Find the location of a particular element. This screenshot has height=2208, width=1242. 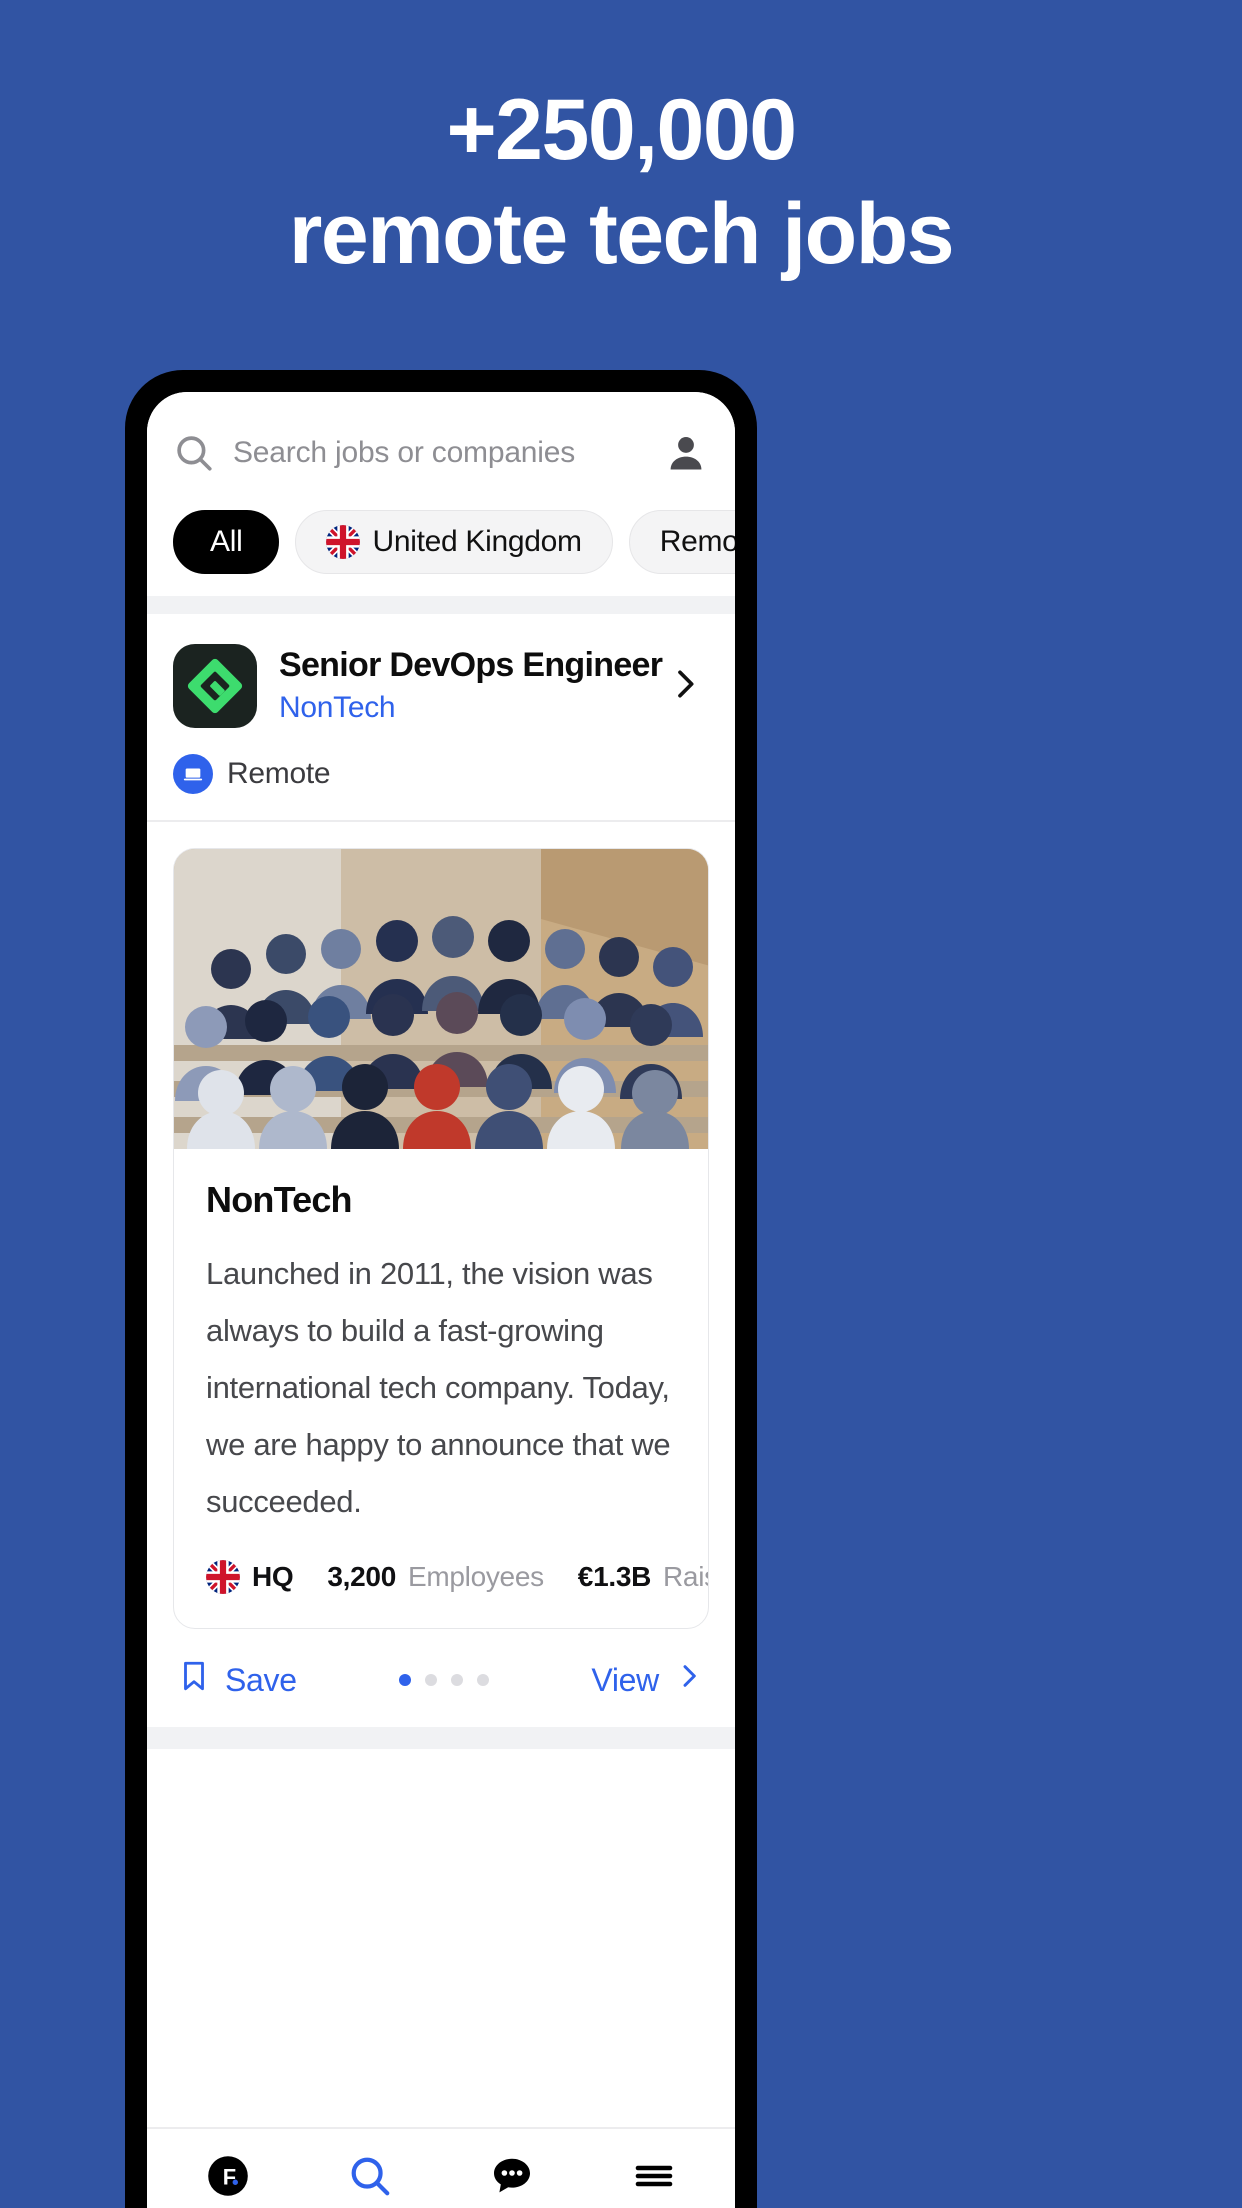

svg-text: F is located at coordinates (229, 2176).